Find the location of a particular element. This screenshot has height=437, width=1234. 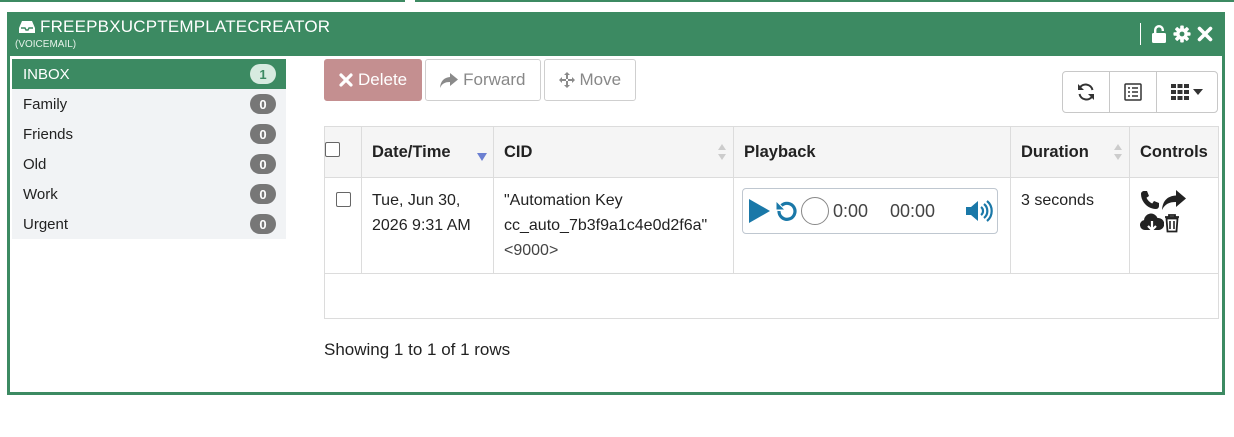

message-toolbar: Delete Forward Move is located at coordinates (480, 80).